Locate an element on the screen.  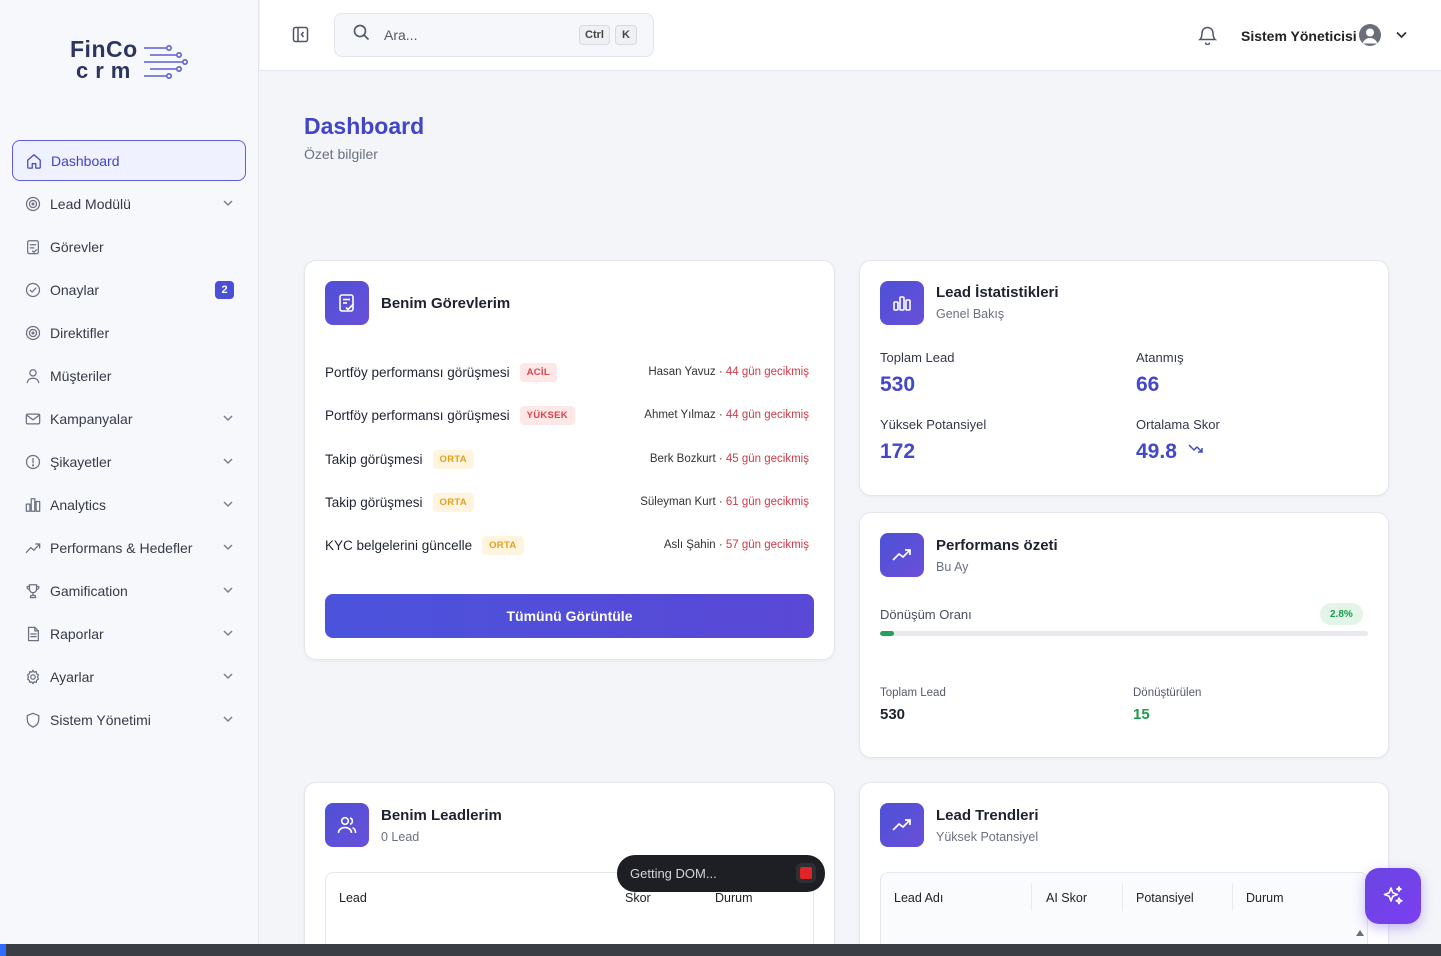
conversion-progress-fill is located at coordinates (887, 633).